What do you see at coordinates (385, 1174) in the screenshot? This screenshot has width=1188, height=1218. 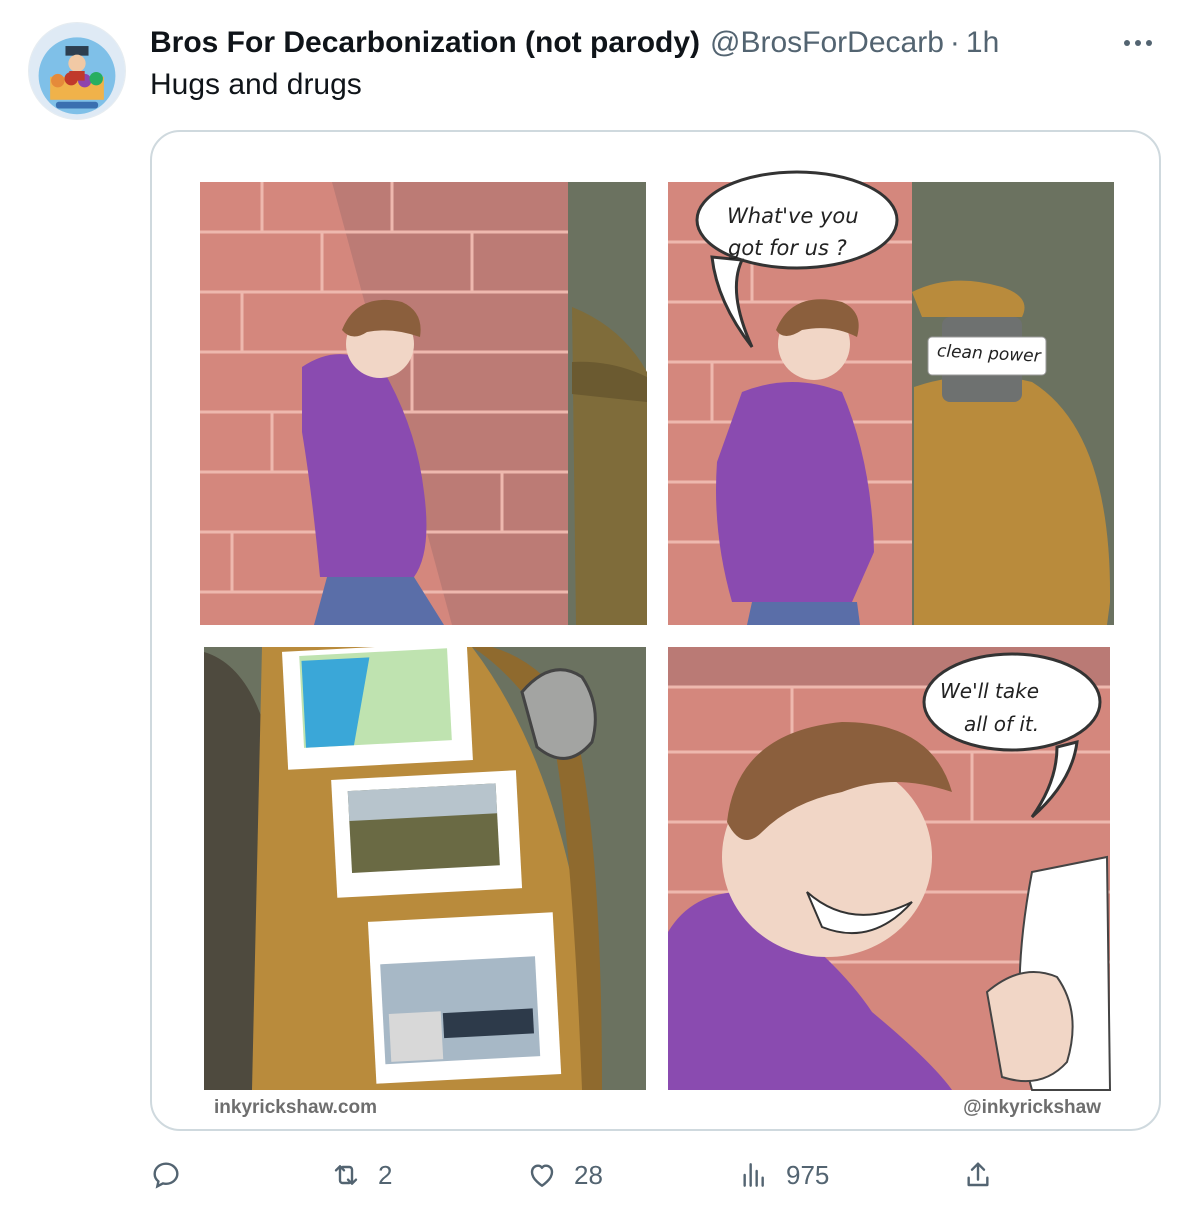 I see `retweet-count: 2` at bounding box center [385, 1174].